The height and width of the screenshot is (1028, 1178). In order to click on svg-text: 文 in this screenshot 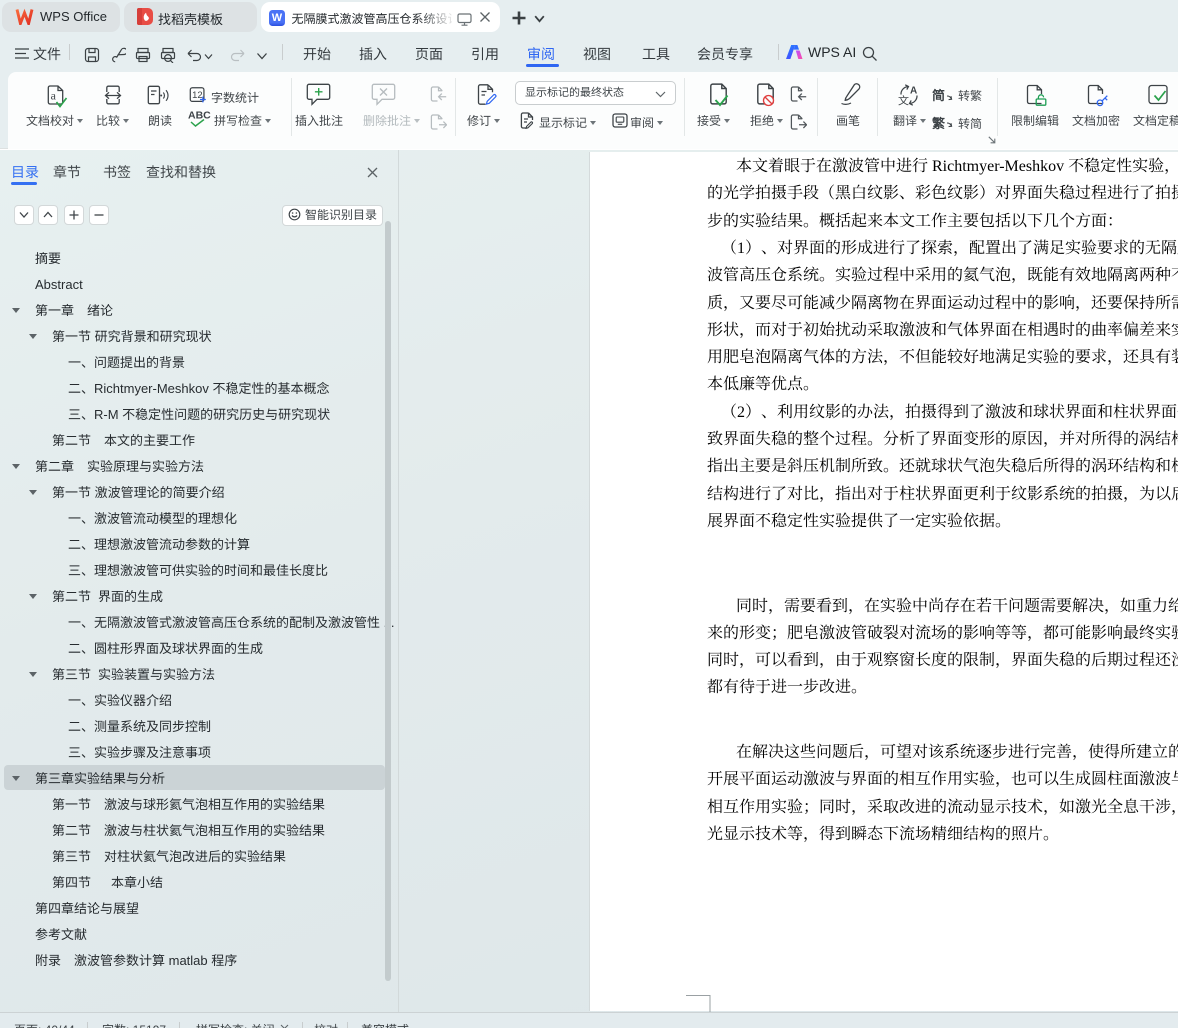, I will do `click(903, 100)`.